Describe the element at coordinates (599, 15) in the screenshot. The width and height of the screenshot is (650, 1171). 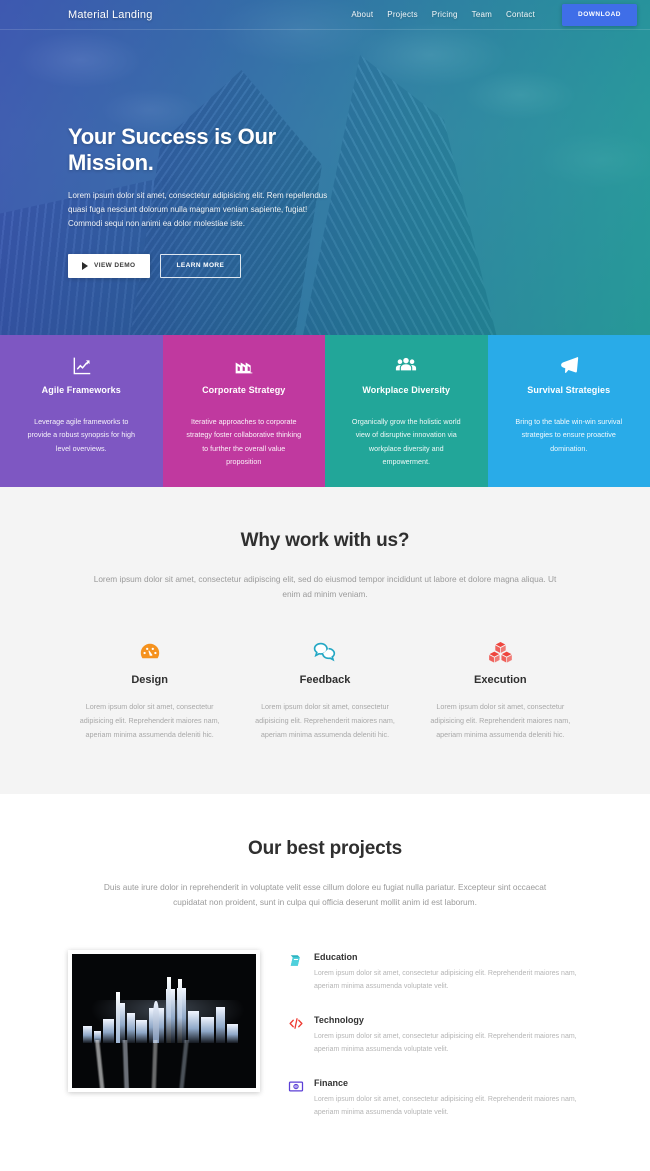
I see `download-button: DOWNLOAD` at that location.